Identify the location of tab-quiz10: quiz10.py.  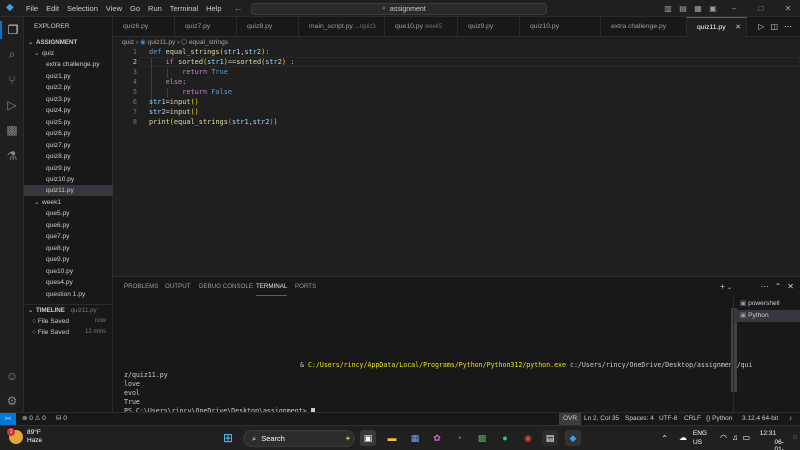
(560, 27).